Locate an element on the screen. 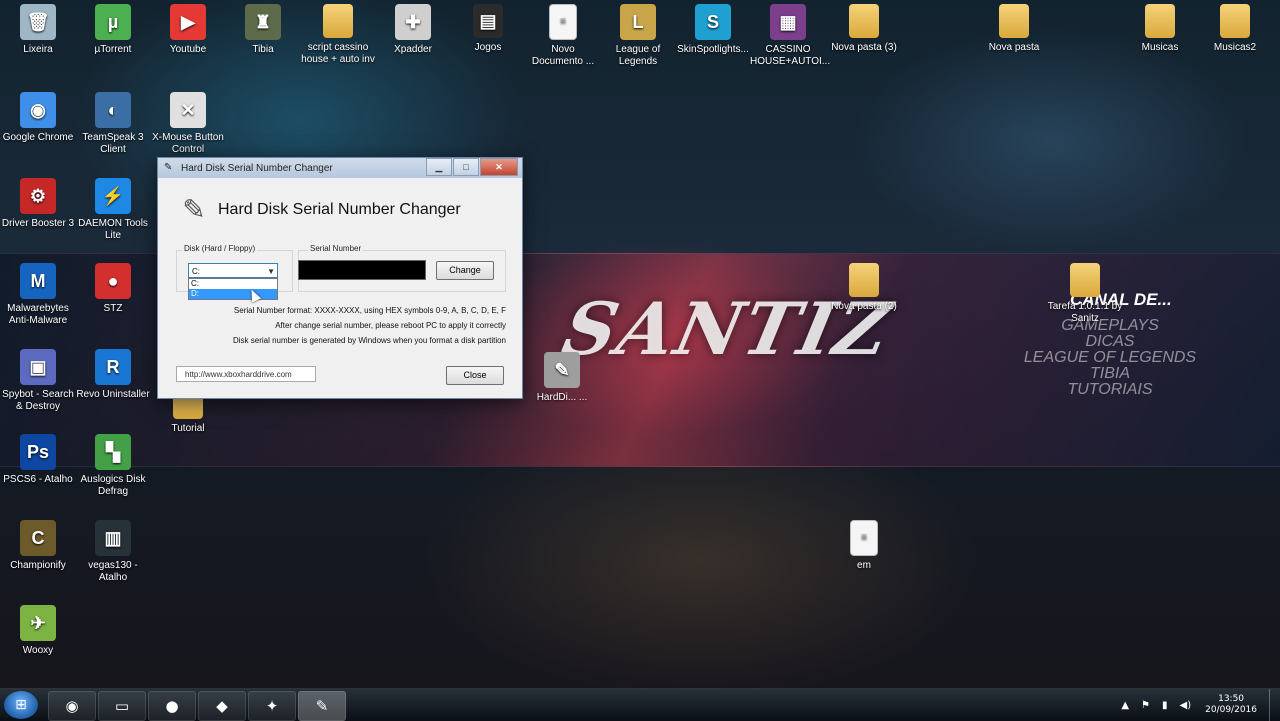  driver-booster-icon: ⚙ is located at coordinates (38, 196).